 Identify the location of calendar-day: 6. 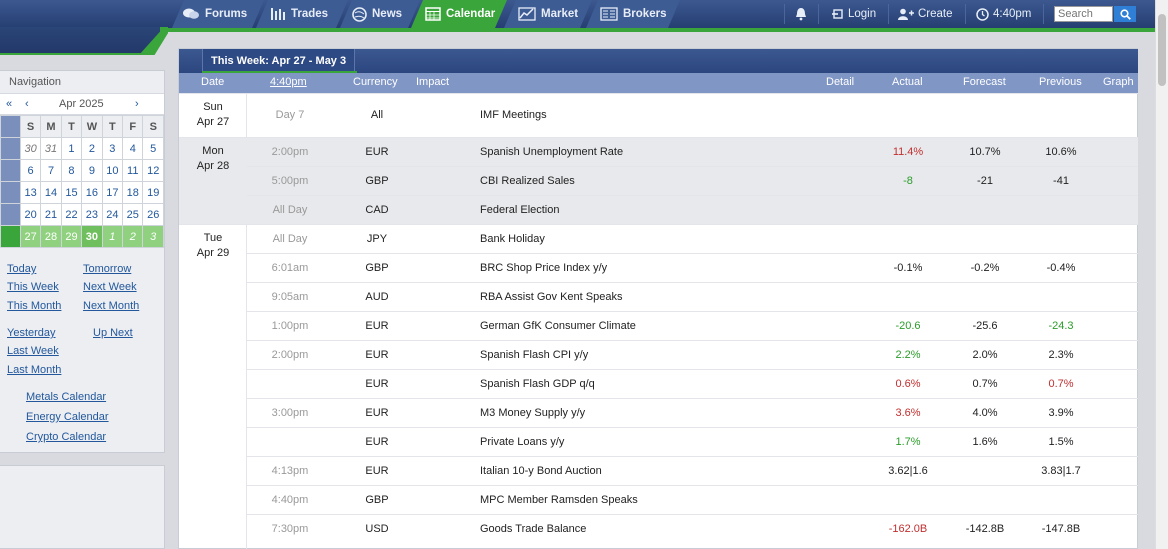
(30, 170).